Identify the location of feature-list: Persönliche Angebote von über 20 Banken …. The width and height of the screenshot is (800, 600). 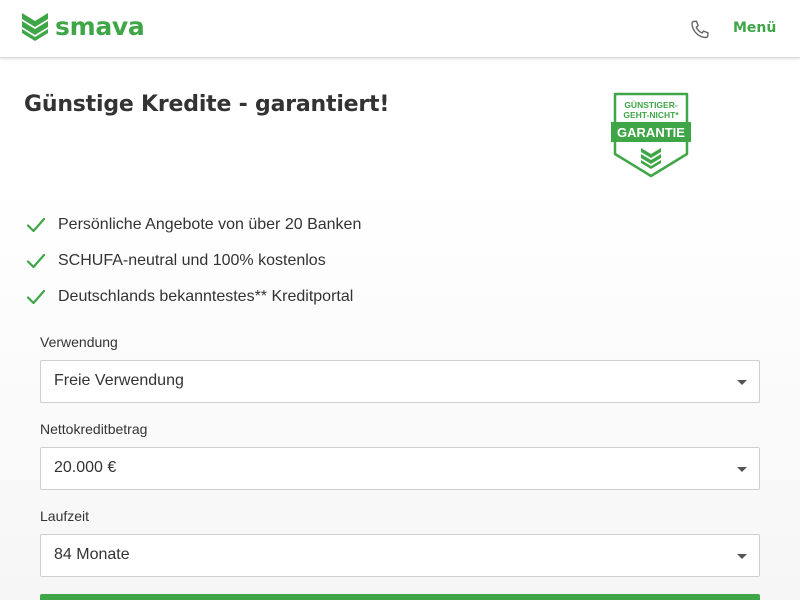
(193, 261).